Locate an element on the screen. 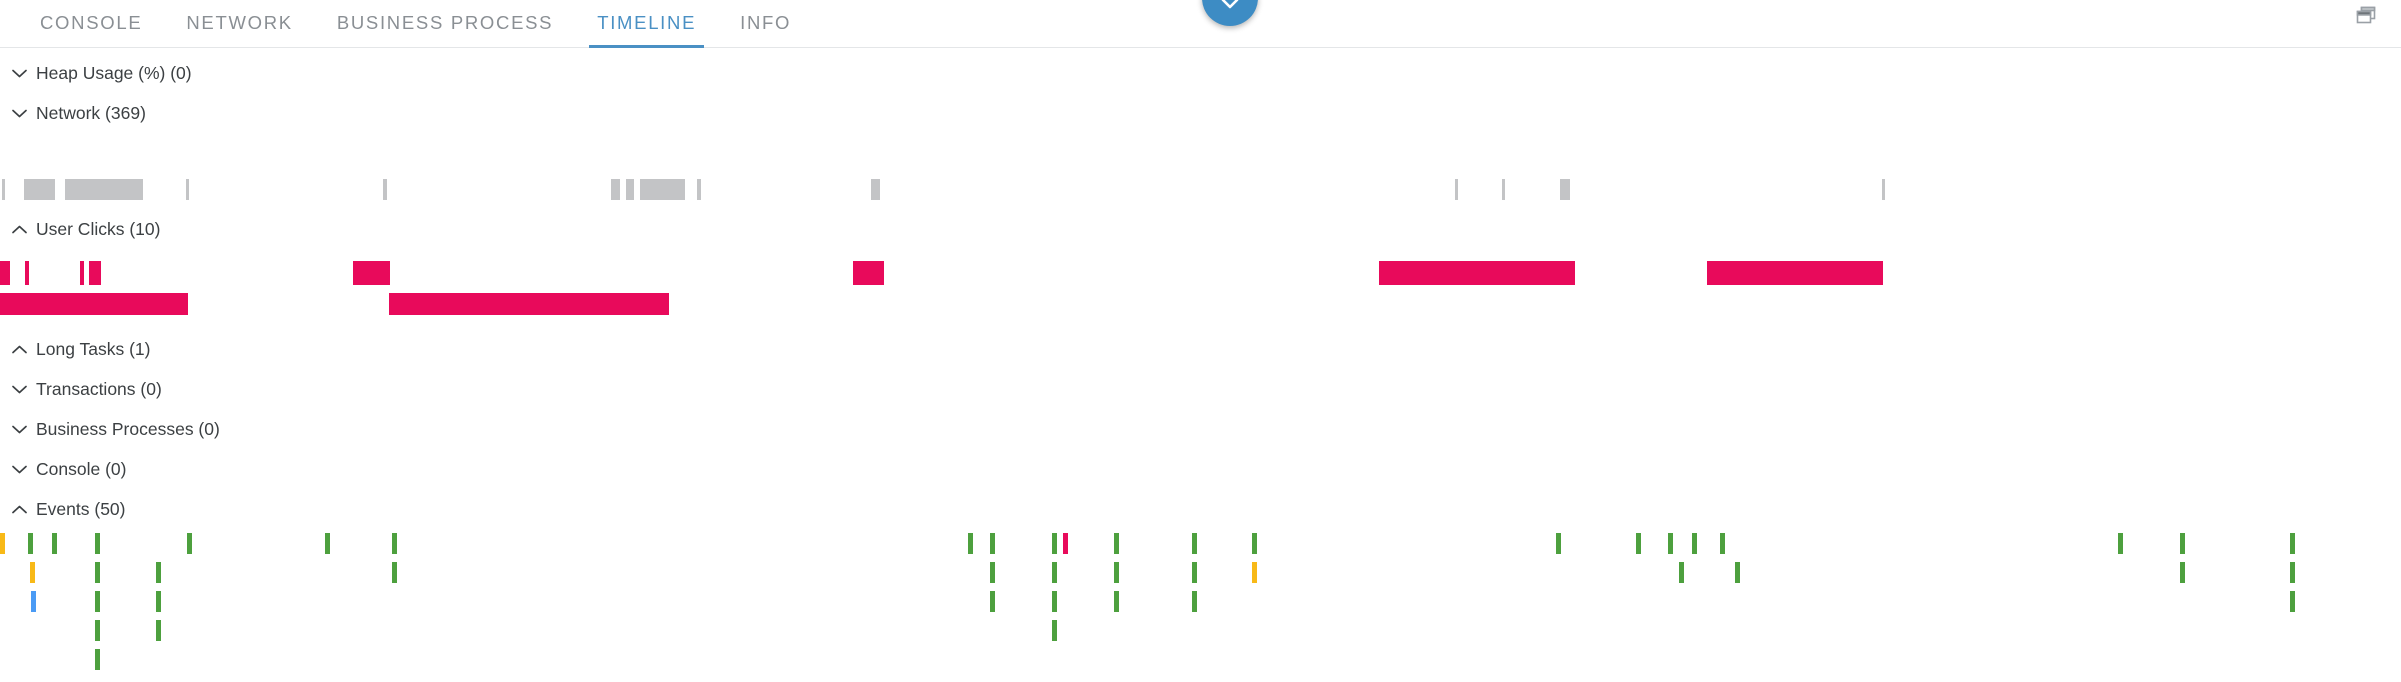 This screenshot has height=682, width=2401. timeline-group-console: Console (0) is located at coordinates (63, 469).